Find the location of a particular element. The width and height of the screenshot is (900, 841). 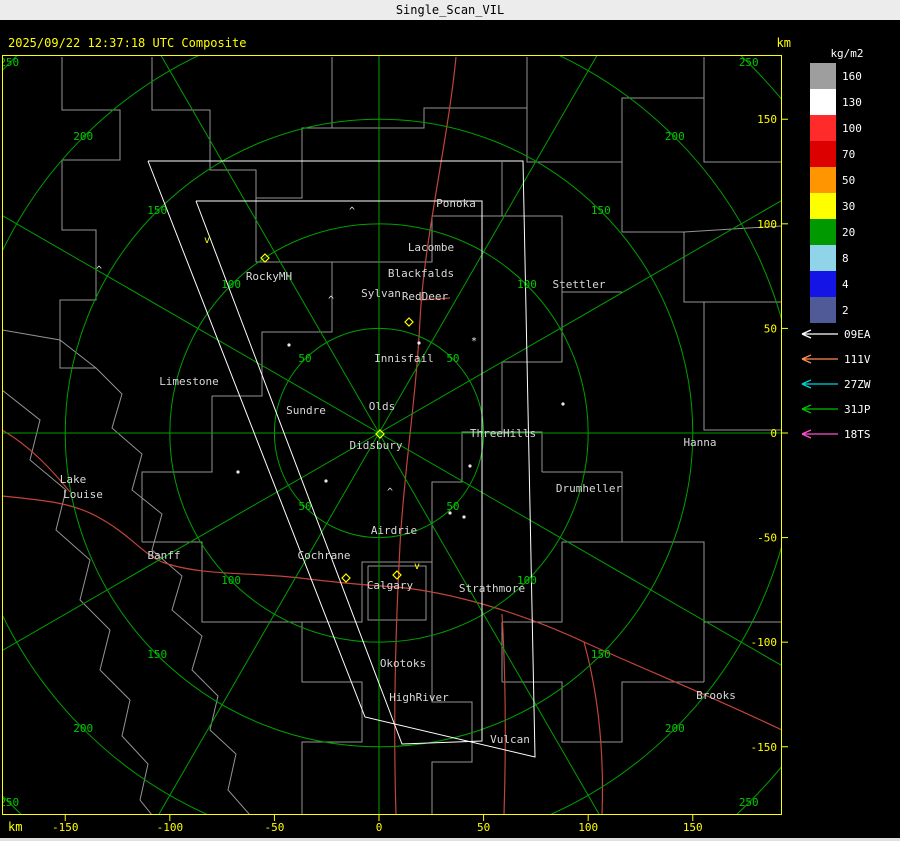

legend-unit-label: kg/m2 is located at coordinates (846, 53).